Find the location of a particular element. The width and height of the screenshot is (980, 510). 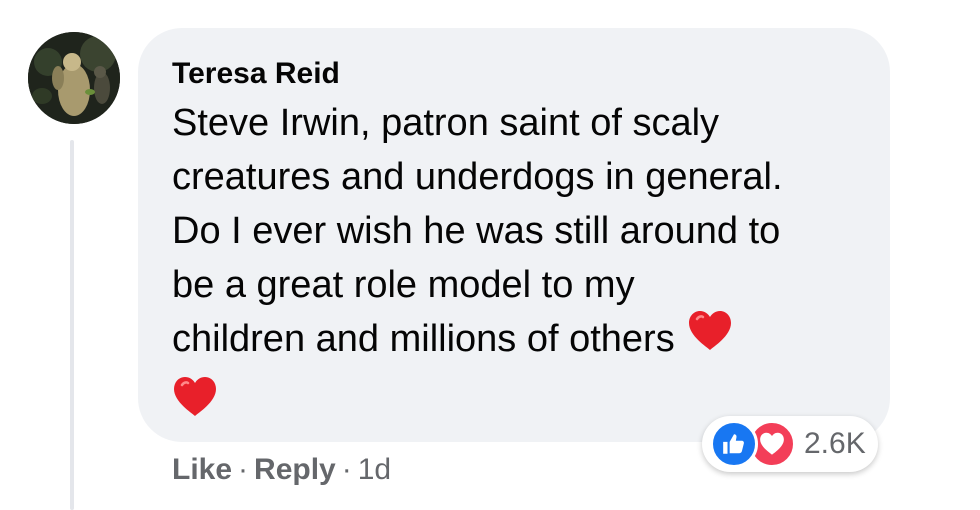

comment-text-line: Steve Irwin, patron saint of scaly is located at coordinates (446, 123).